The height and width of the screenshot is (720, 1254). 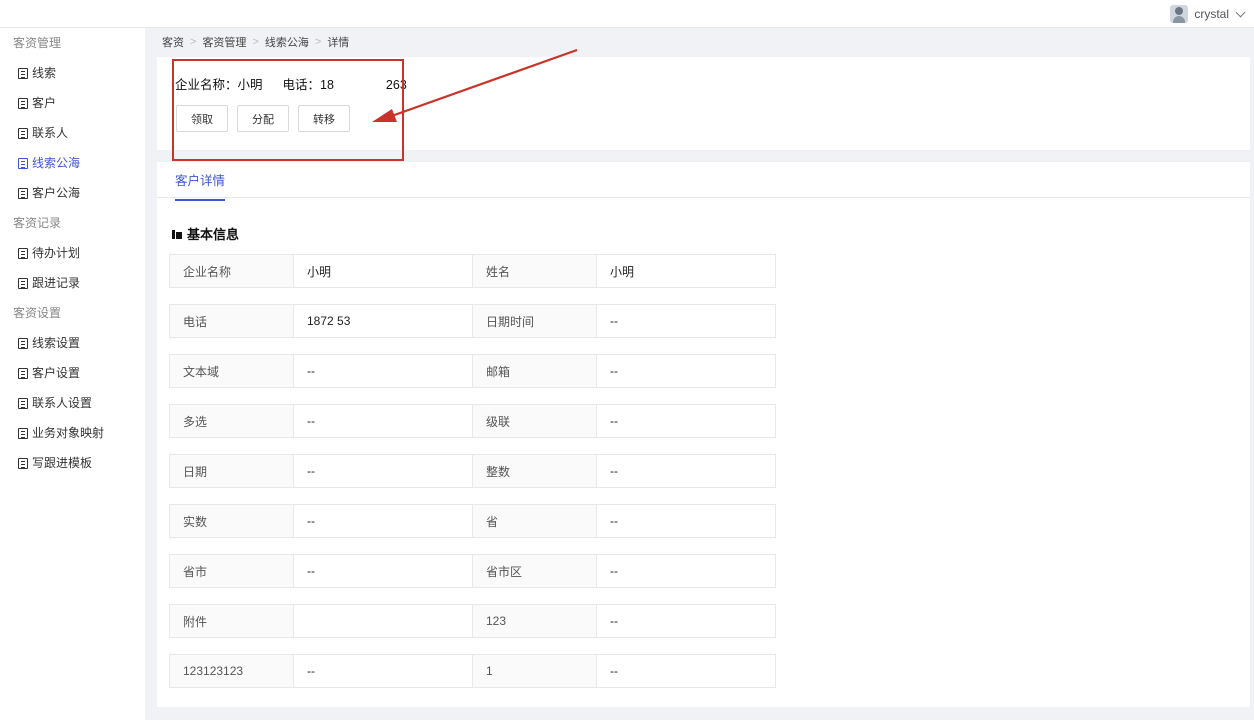 What do you see at coordinates (1240, 12) in the screenshot?
I see `chevron-down-icon` at bounding box center [1240, 12].